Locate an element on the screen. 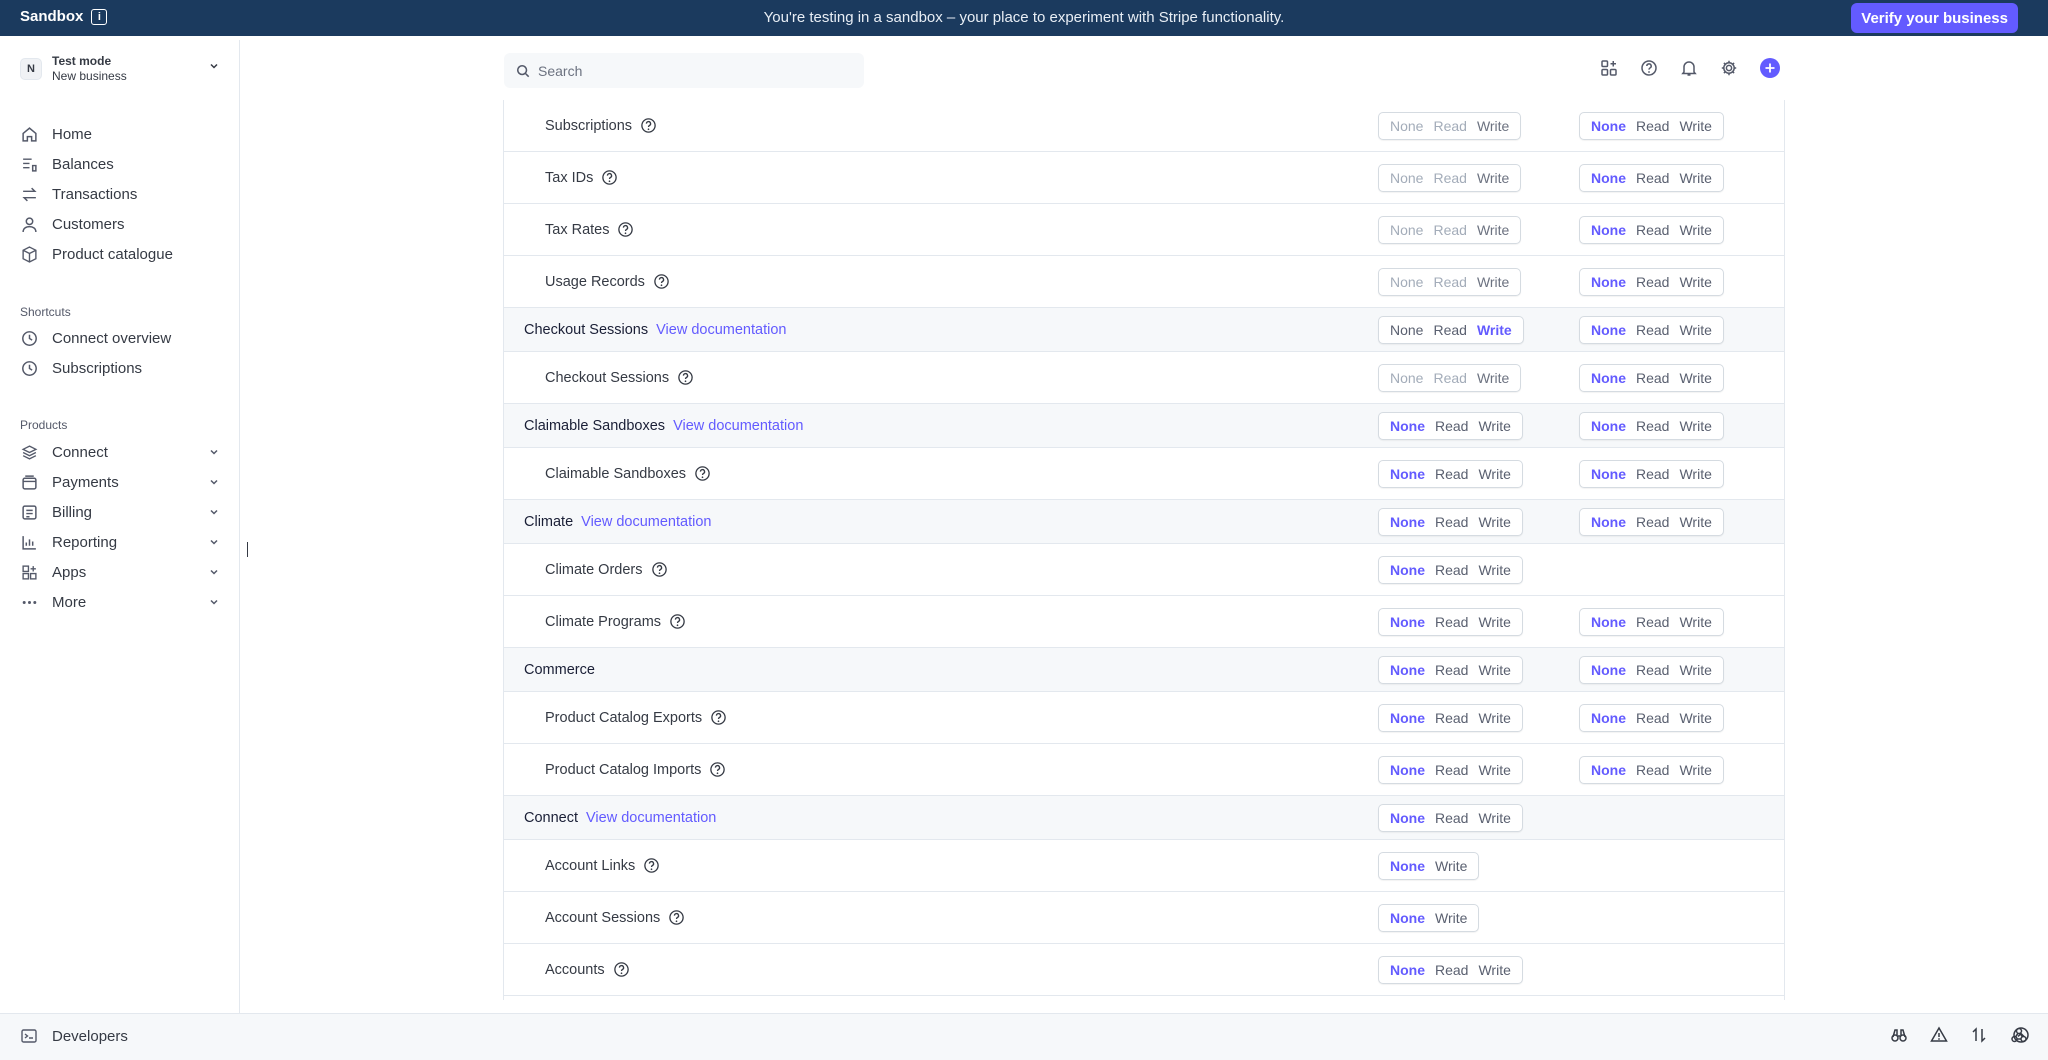 This screenshot has width=2048, height=1060. apps-grid-icon is located at coordinates (1609, 68).